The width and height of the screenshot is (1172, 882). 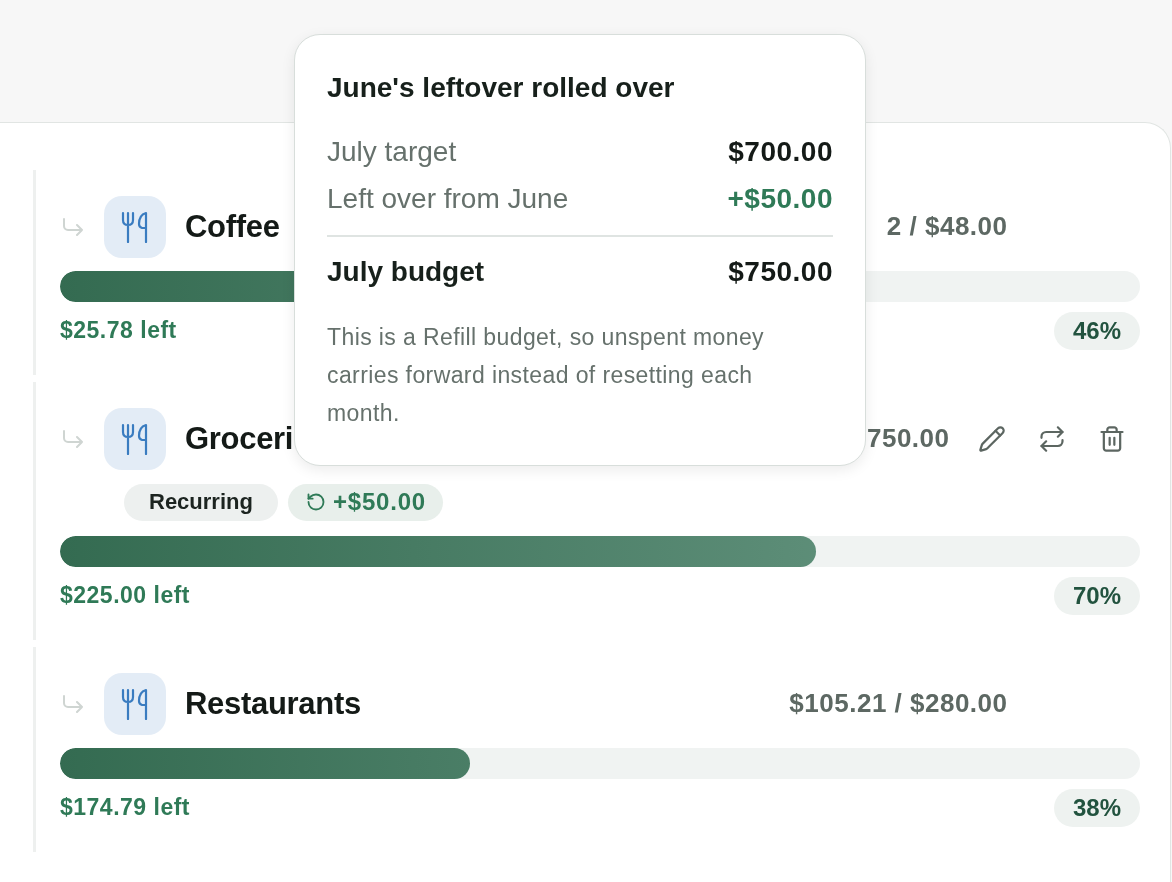 I want to click on spent-amount: 750.00, so click(x=908, y=438).